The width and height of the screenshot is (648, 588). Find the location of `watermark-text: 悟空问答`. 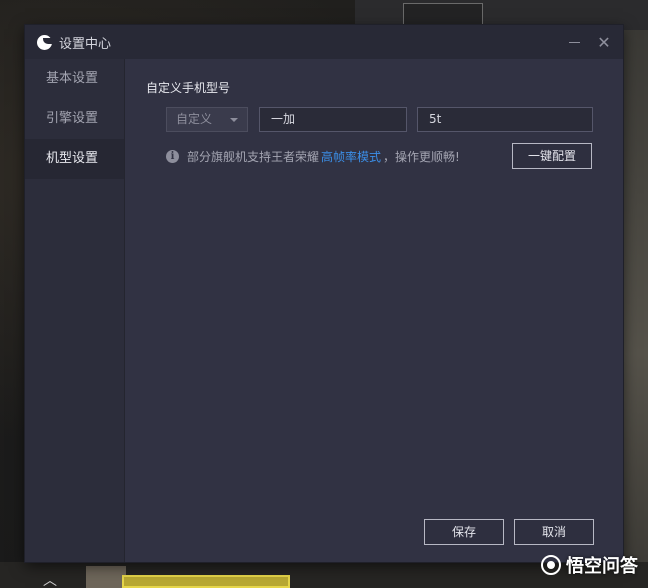

watermark-text: 悟空问答 is located at coordinates (602, 566).